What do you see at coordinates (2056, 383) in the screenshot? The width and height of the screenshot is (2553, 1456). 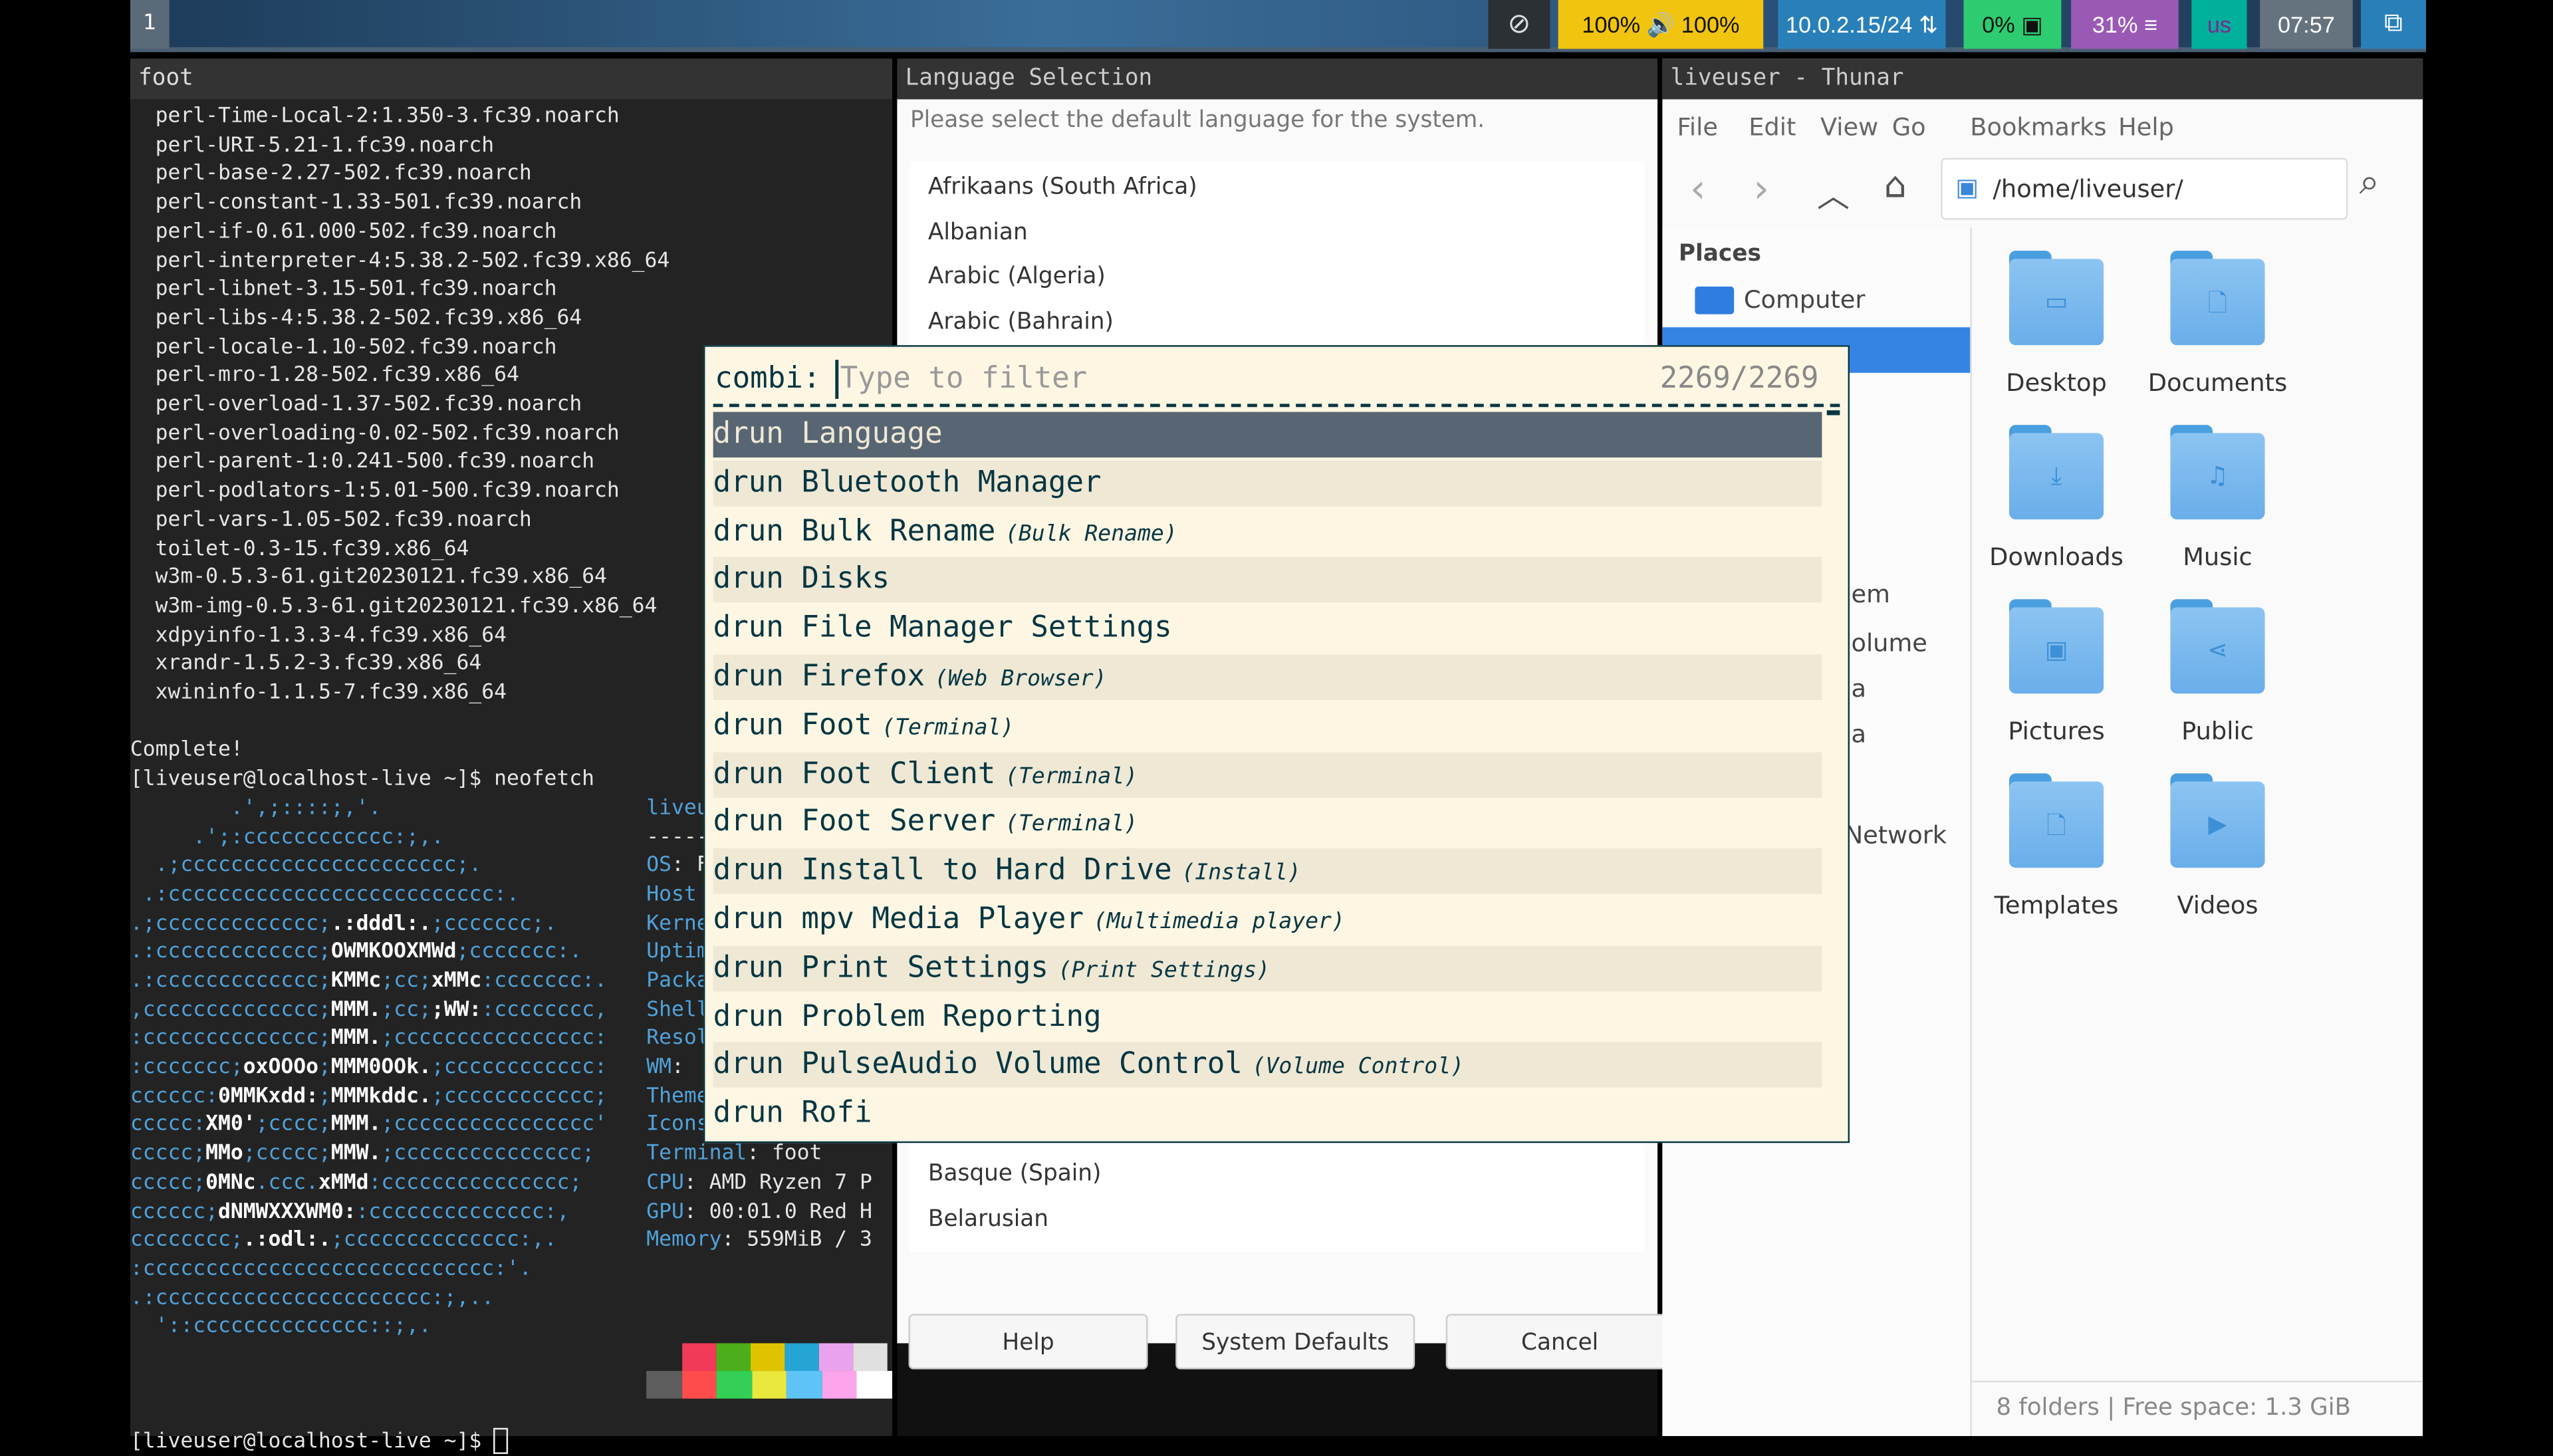 I see `folder-label: Desktop` at bounding box center [2056, 383].